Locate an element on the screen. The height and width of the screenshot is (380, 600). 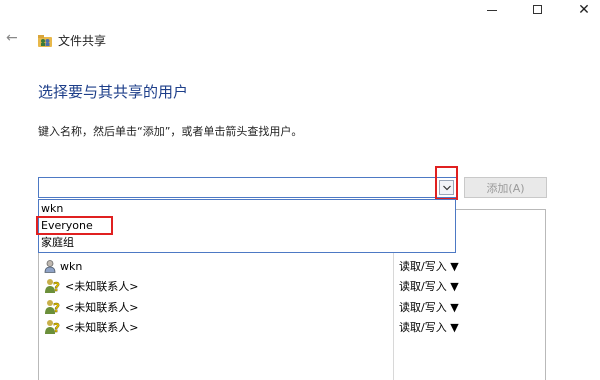
user-icon is located at coordinates (50, 266).